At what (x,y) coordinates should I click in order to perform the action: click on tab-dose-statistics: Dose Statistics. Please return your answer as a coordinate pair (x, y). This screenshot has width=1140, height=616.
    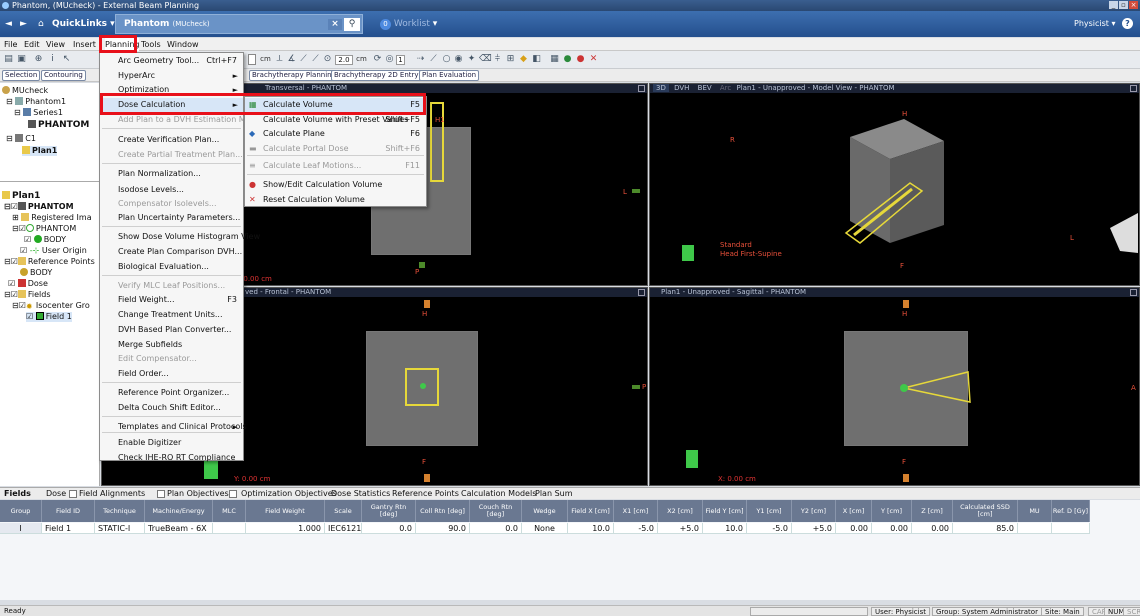
    Looking at the image, I should click on (360, 494).